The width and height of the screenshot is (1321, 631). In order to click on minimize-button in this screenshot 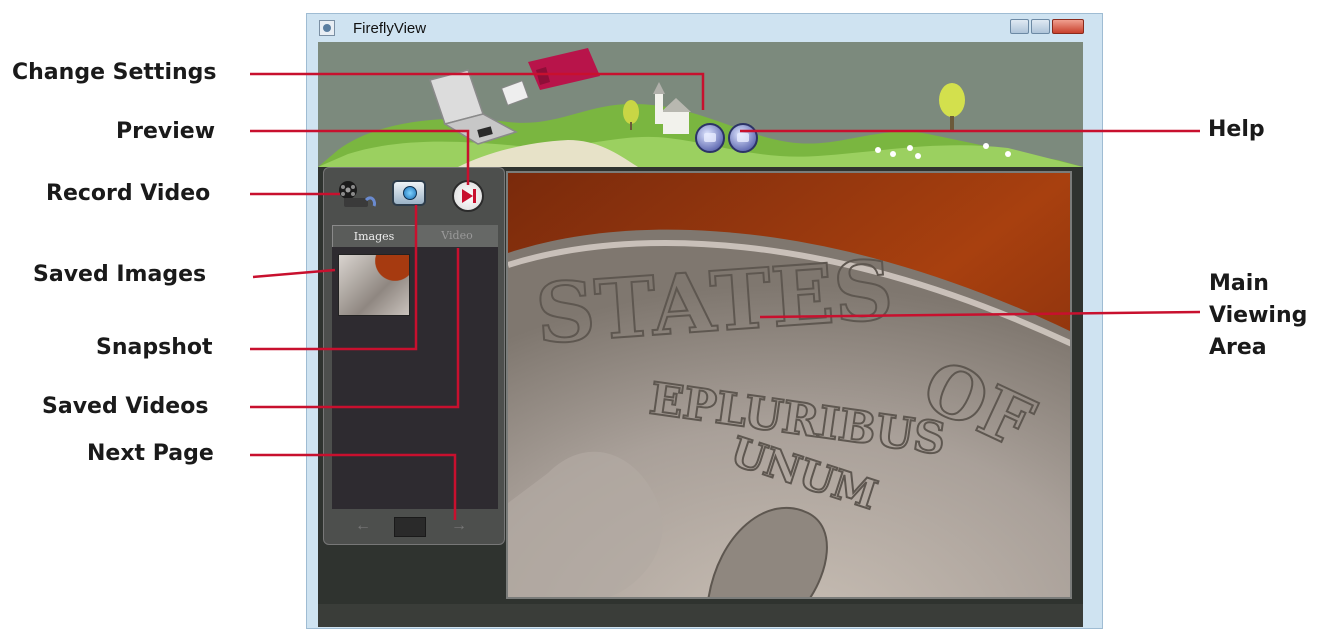, I will do `click(1019, 26)`.